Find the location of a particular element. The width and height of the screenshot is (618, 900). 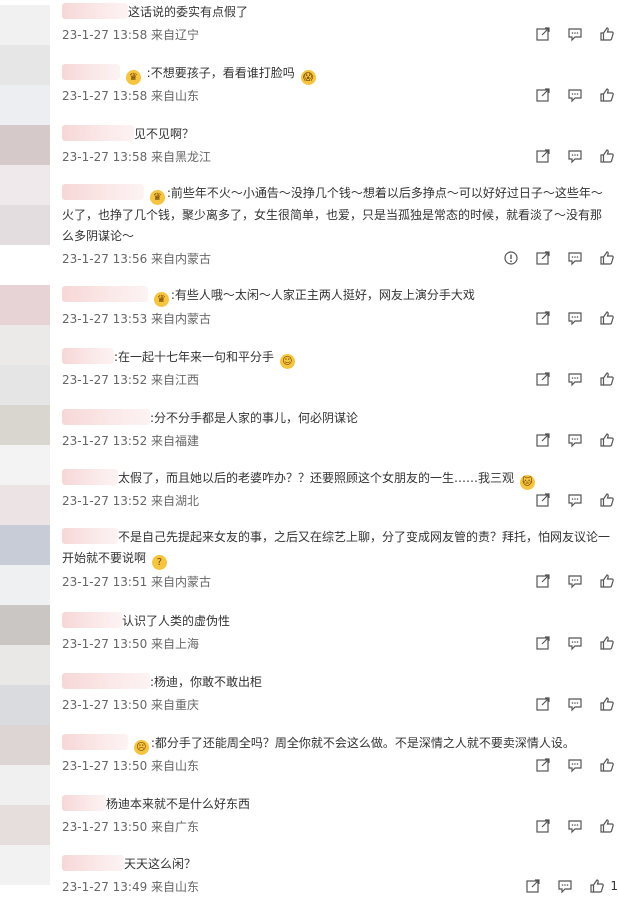

comment-meta: 23-1-27 13:50 来自山东 is located at coordinates (131, 766).